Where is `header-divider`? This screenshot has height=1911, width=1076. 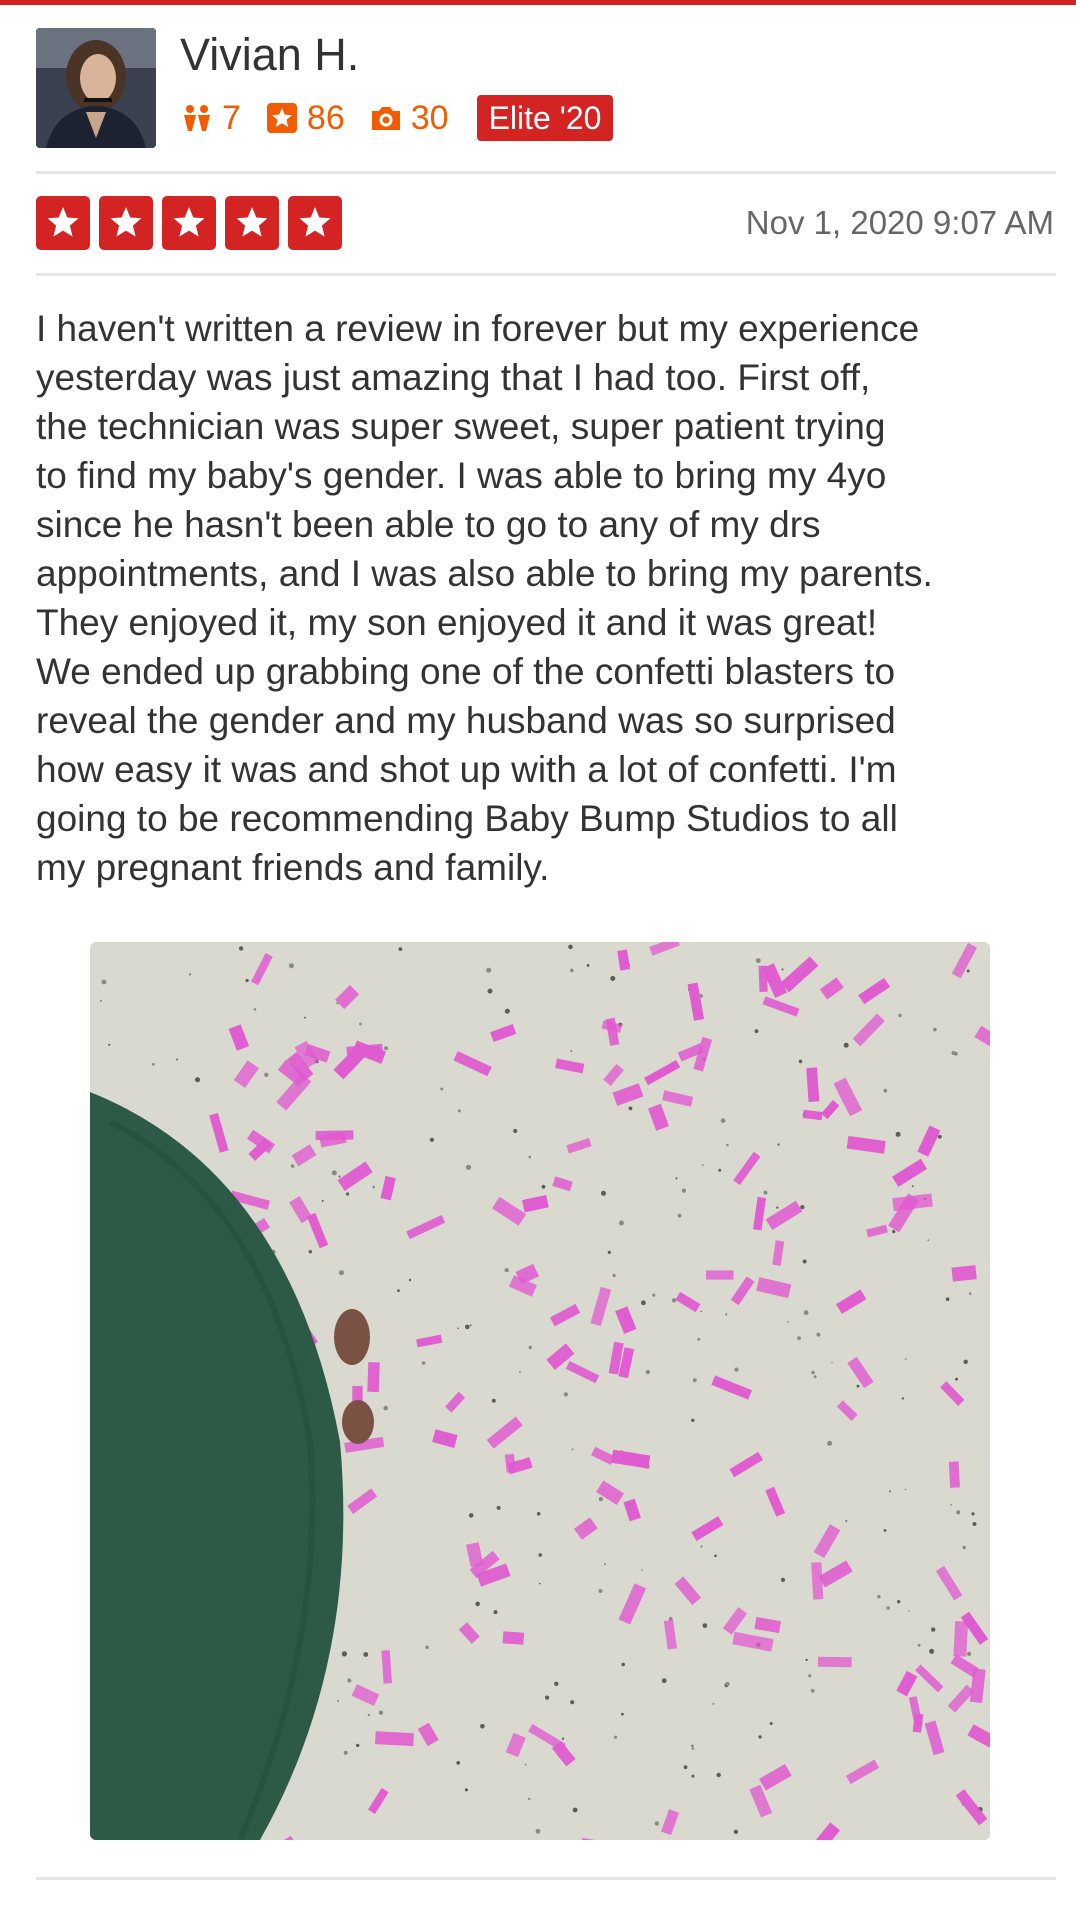 header-divider is located at coordinates (546, 172).